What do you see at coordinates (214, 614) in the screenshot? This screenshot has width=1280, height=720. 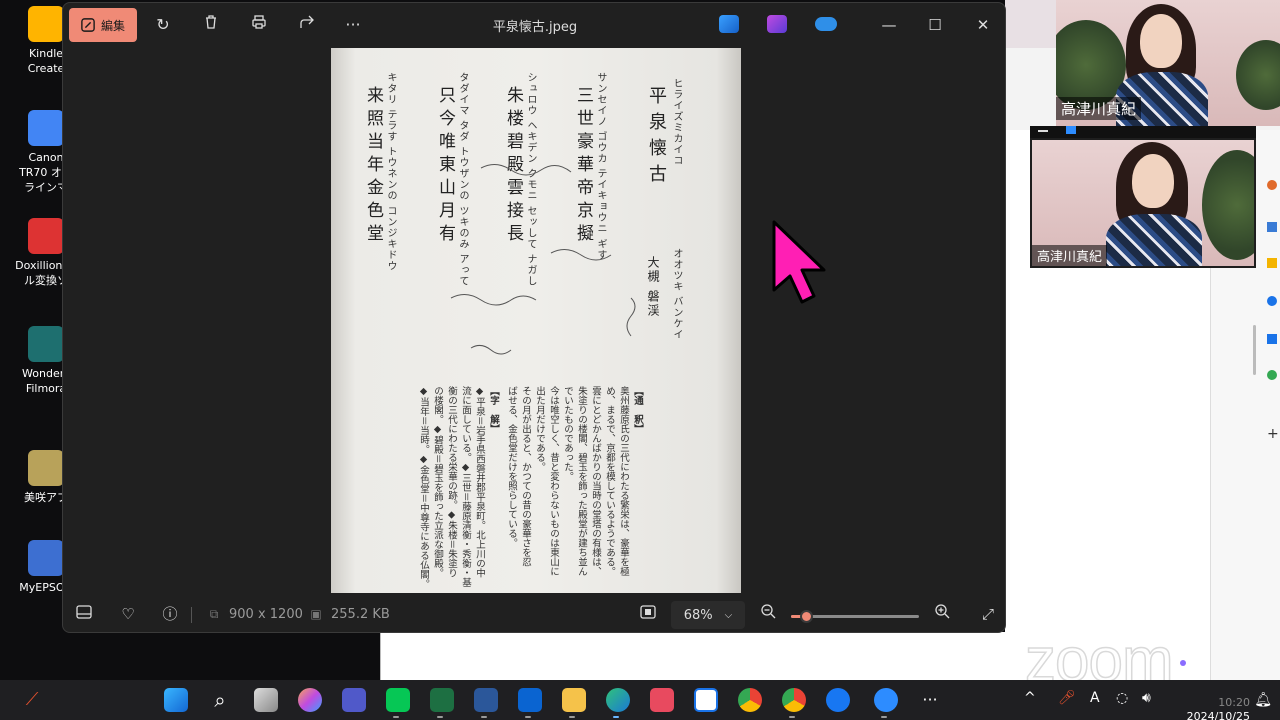 I see `dimensions-icon: ⧉` at bounding box center [214, 614].